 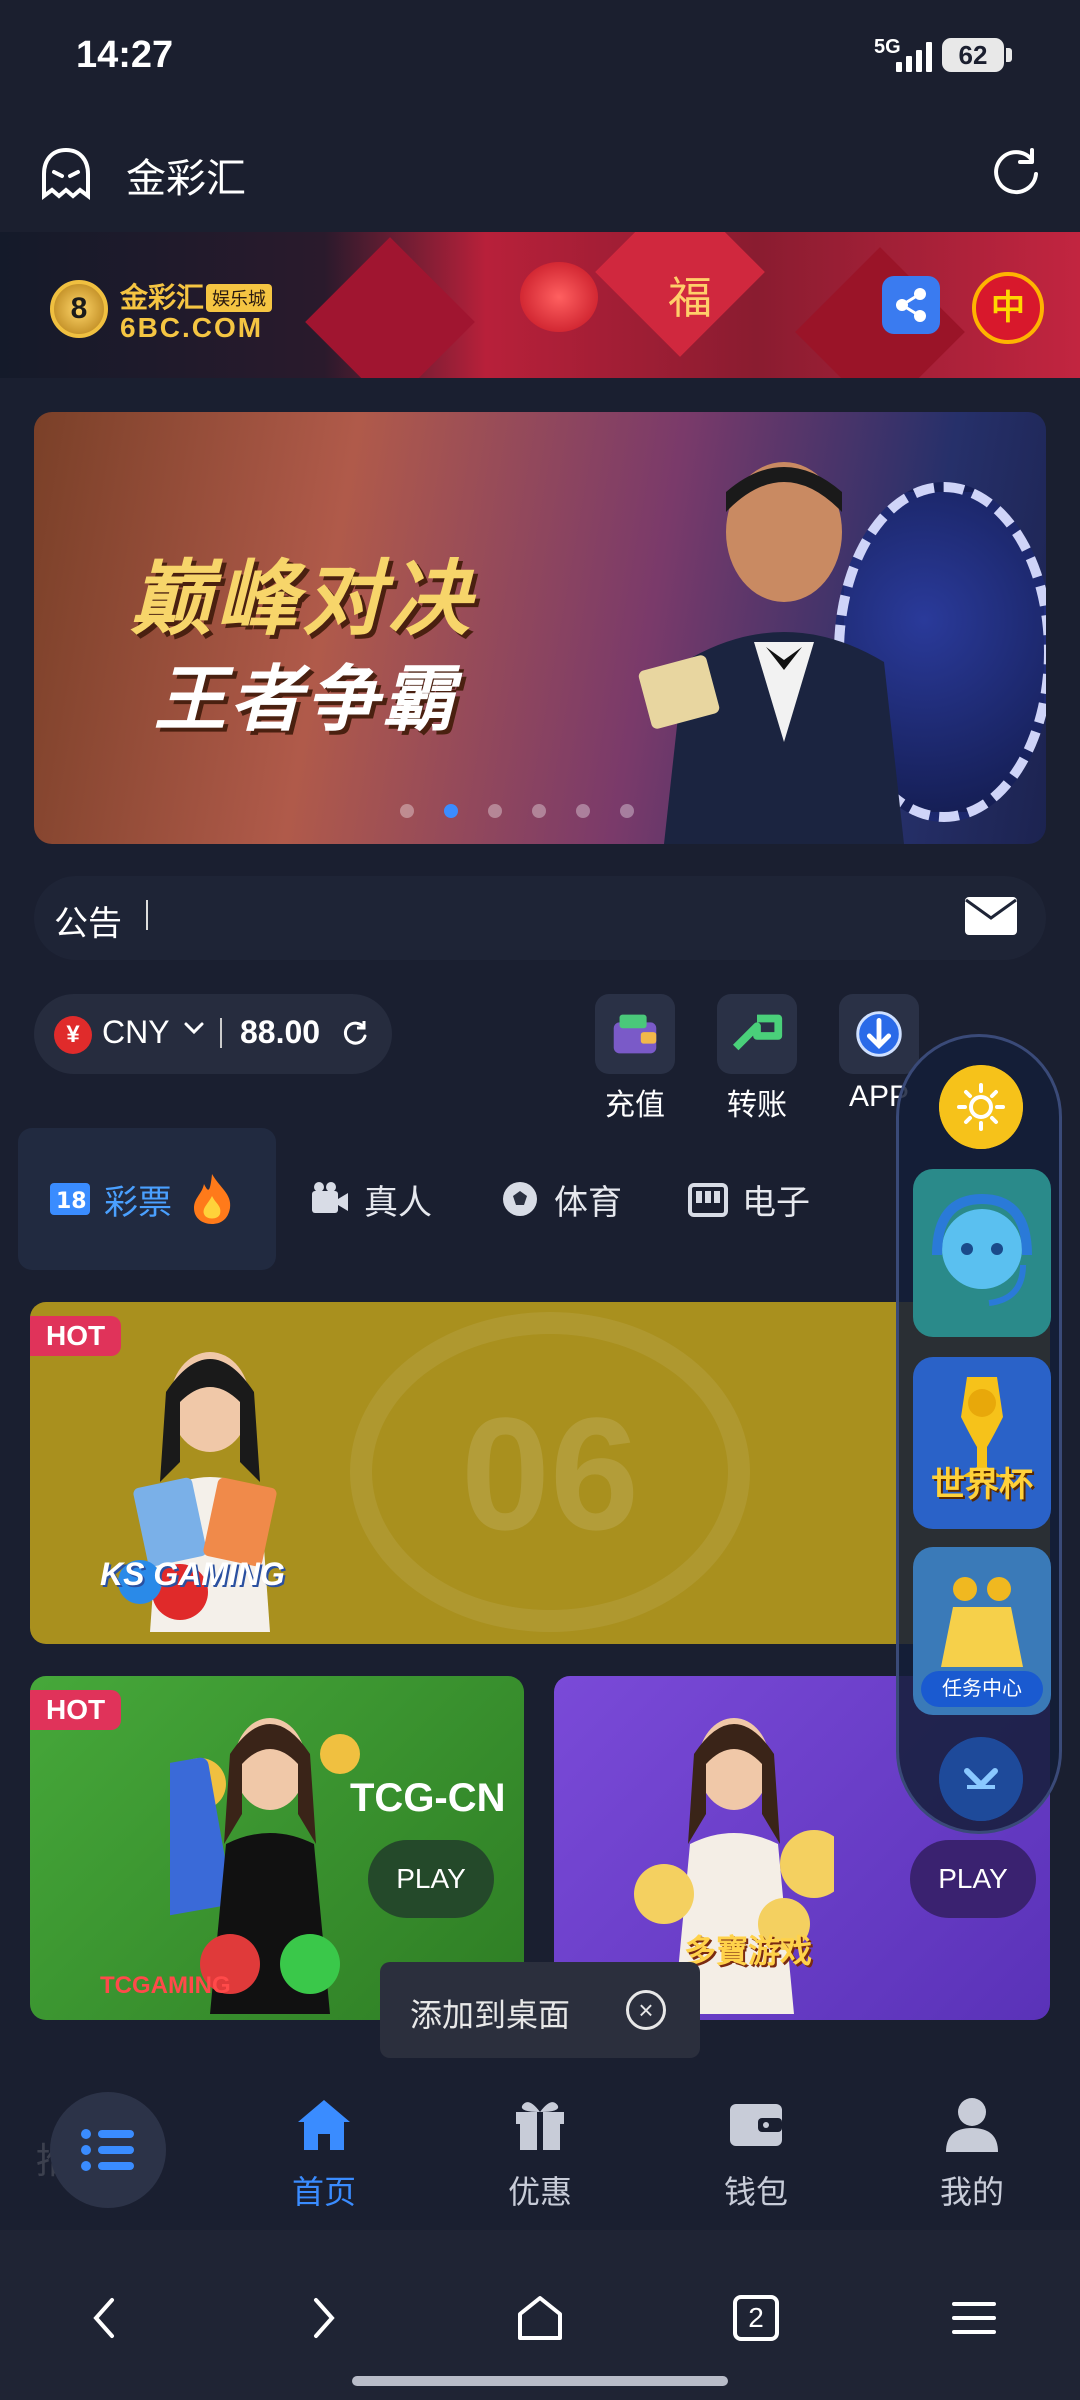 I want to click on refresh-icon, so click(x=1016, y=172).